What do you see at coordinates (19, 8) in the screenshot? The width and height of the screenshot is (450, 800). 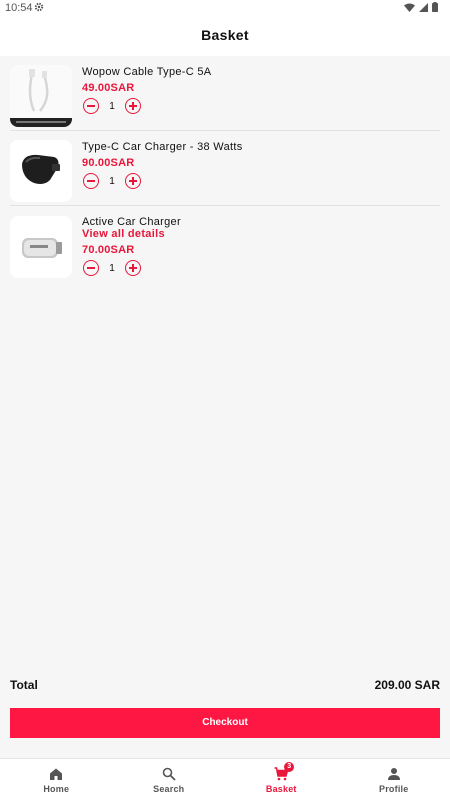 I see `status-time: 10:54` at bounding box center [19, 8].